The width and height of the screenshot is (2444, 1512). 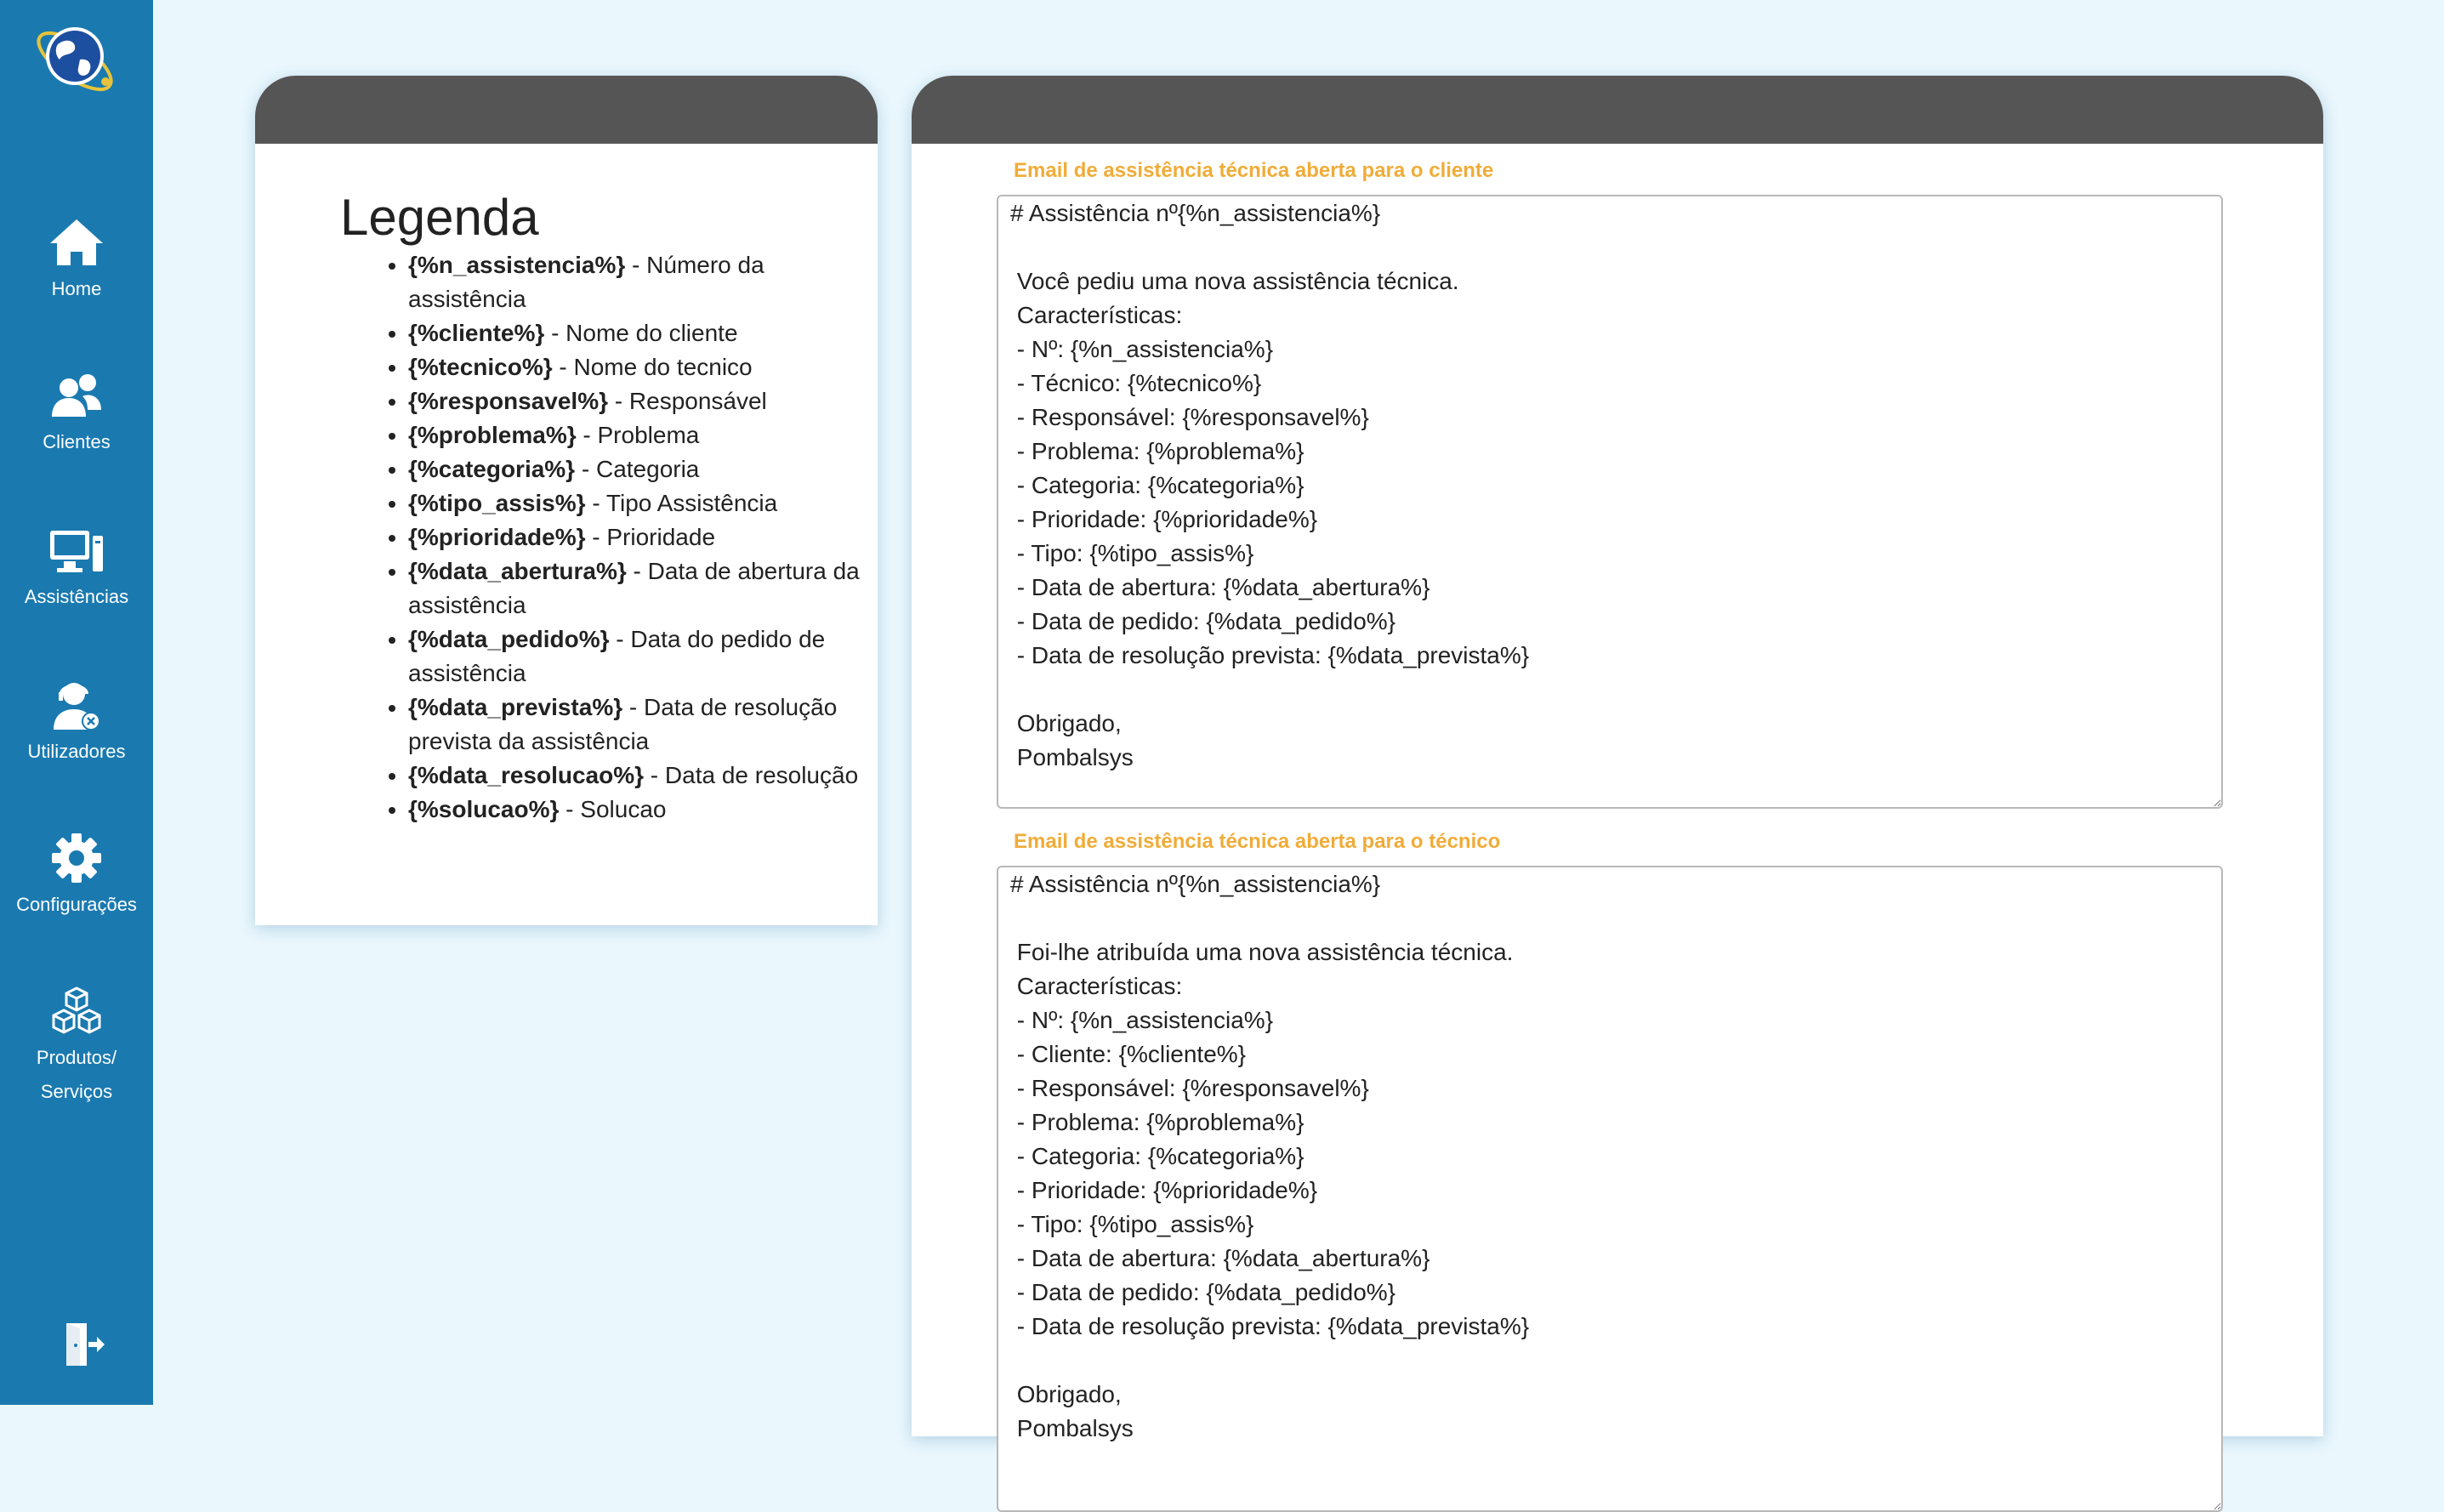 What do you see at coordinates (77, 751) in the screenshot?
I see `sidebar-item-label: Utilizadores` at bounding box center [77, 751].